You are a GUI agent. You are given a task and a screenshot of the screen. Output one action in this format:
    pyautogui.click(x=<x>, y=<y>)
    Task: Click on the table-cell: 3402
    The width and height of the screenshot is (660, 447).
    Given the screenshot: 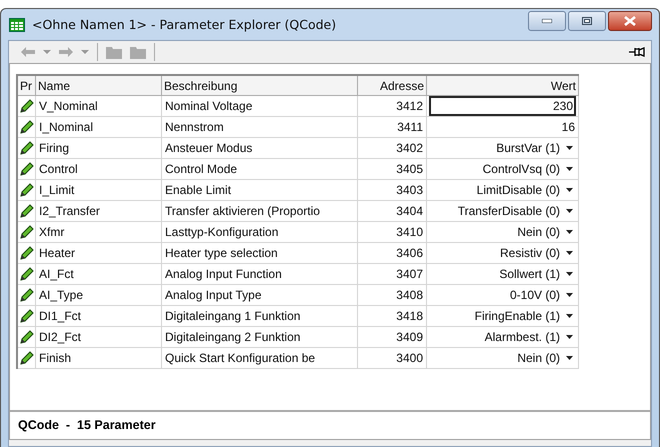 What is the action you would take?
    pyautogui.click(x=392, y=148)
    